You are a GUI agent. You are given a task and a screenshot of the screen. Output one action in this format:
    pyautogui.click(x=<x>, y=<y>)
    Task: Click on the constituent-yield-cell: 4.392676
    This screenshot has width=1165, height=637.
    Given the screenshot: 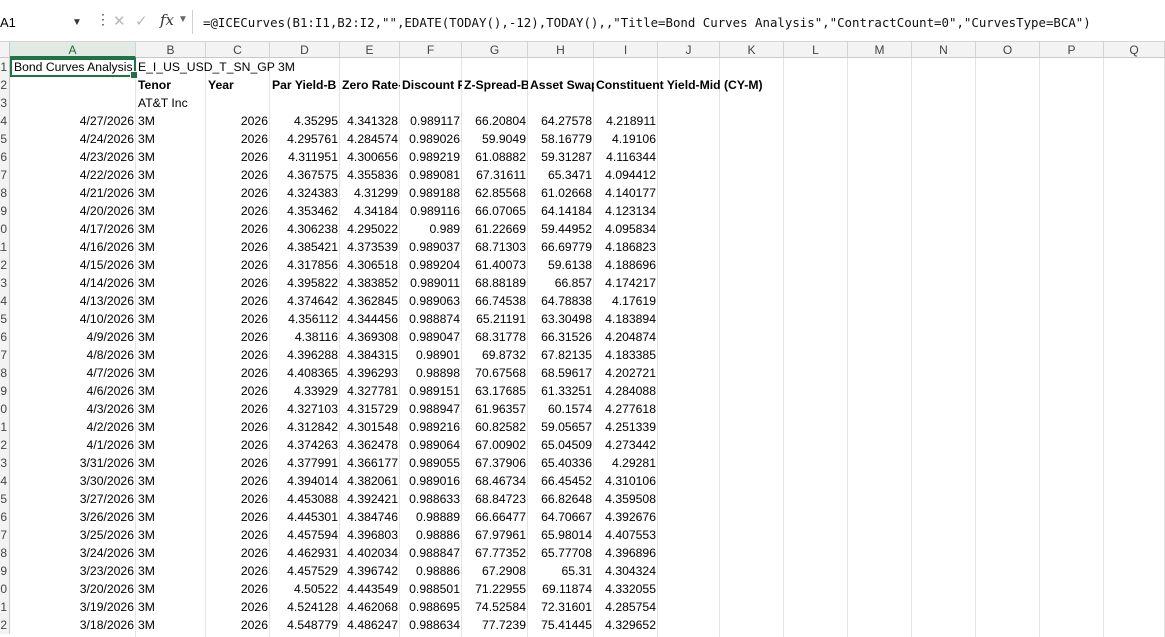 What is the action you would take?
    pyautogui.click(x=626, y=517)
    